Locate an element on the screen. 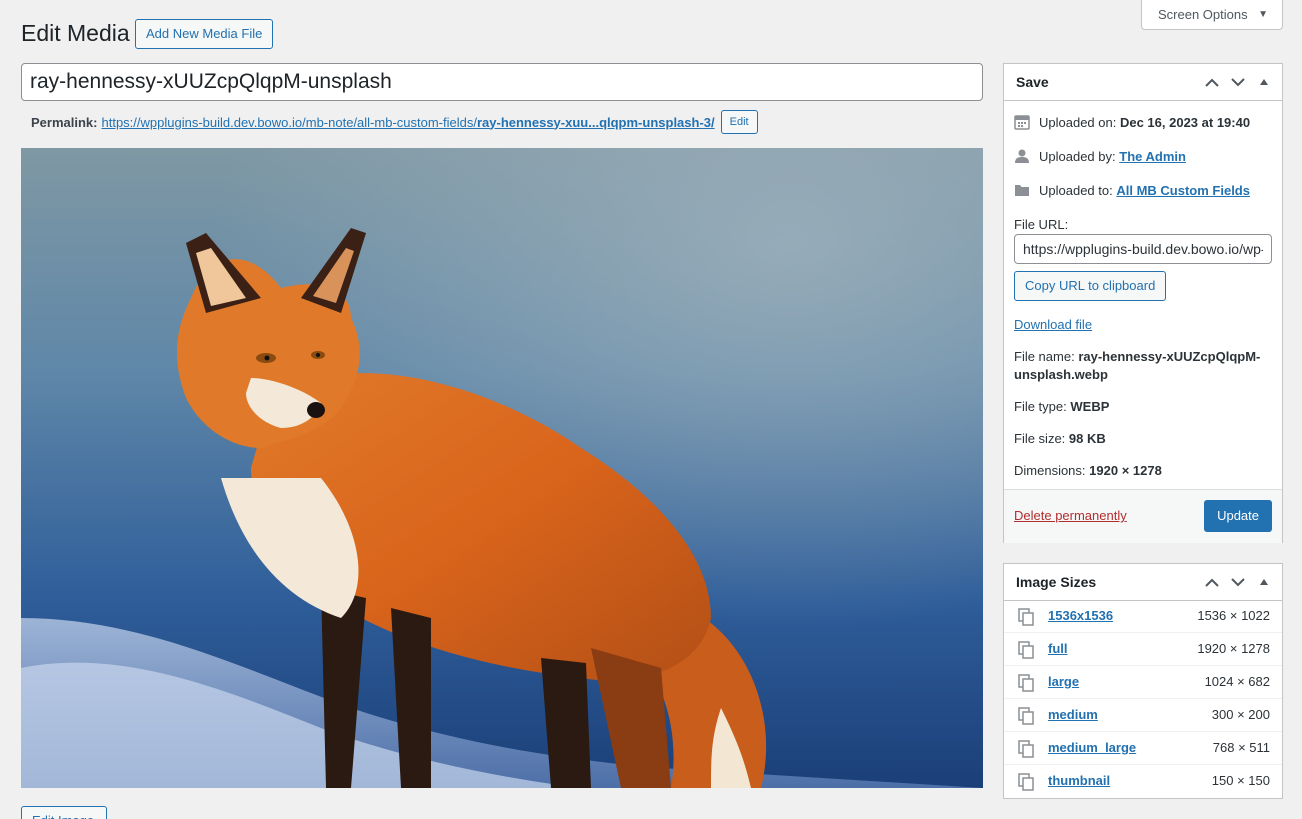 The height and width of the screenshot is (819, 1302). file-name-label: File name: is located at coordinates (1044, 356).